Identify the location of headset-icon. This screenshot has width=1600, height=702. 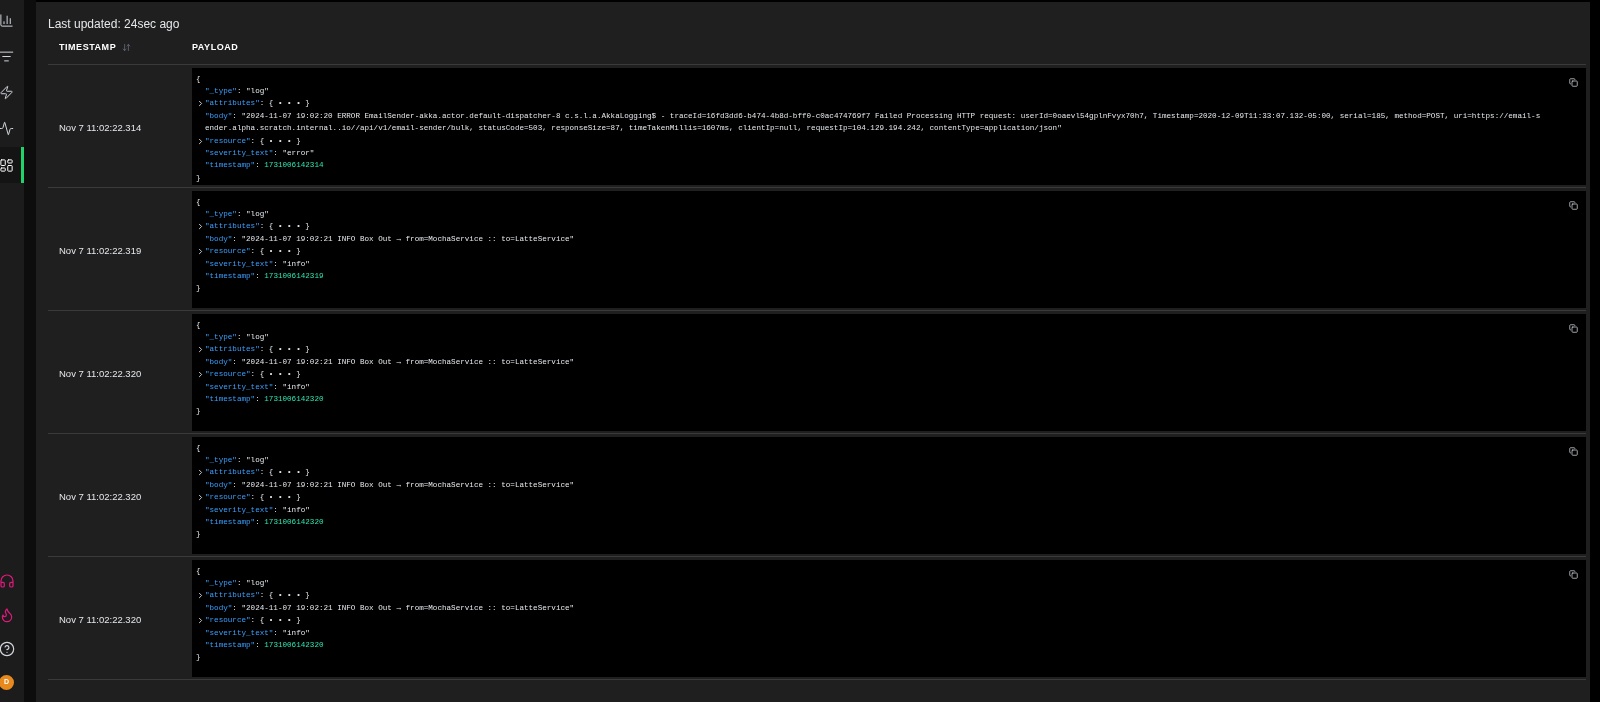
(7, 581).